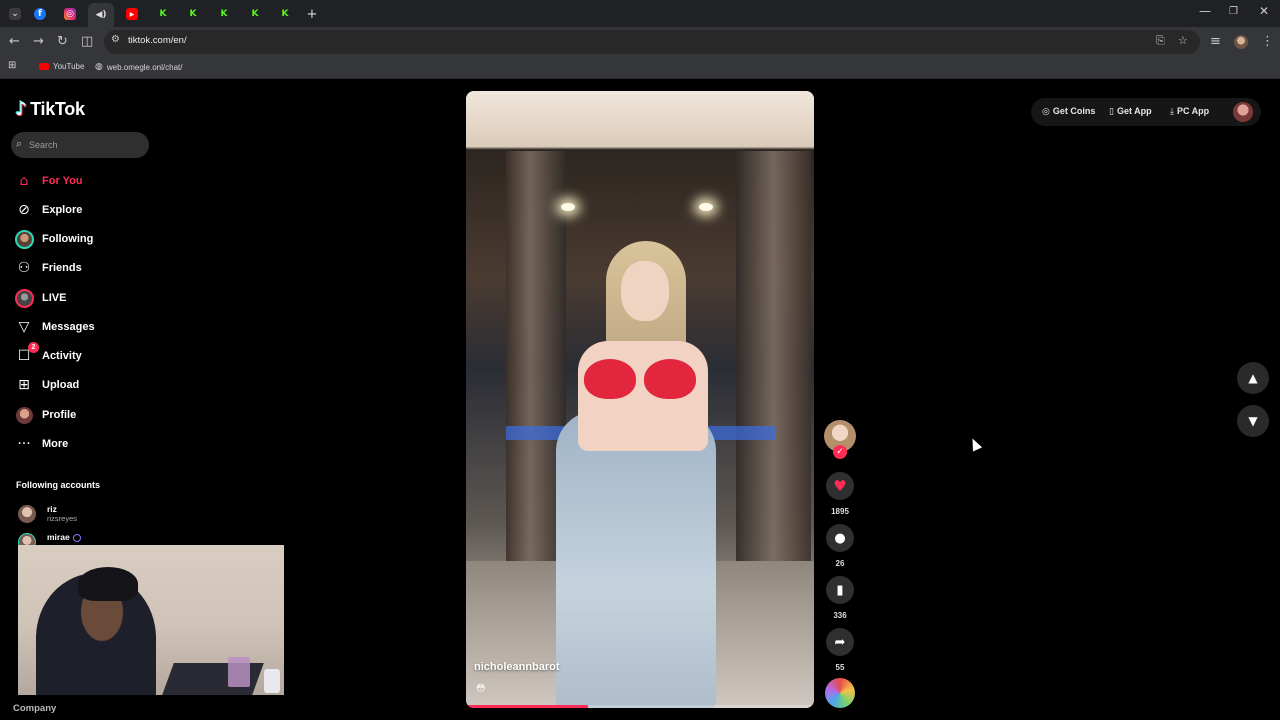  I want to click on tab-kick-2: K, so click(193, 14).